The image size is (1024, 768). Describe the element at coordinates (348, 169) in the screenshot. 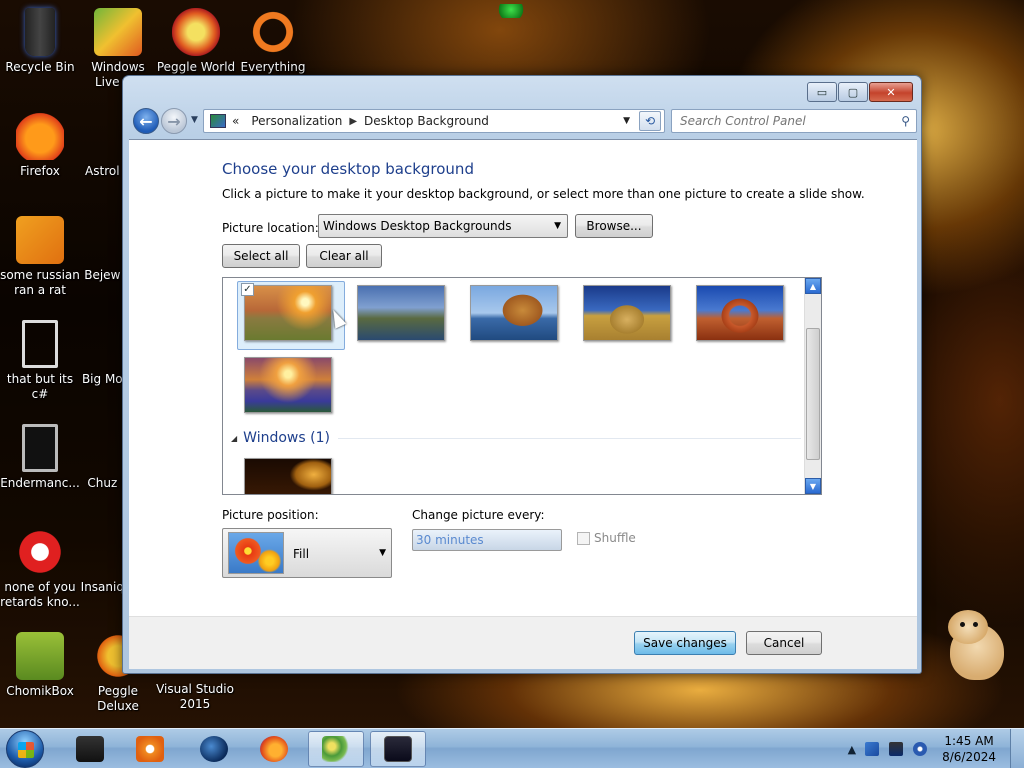

I see `page-title: Choose your desktop background` at that location.